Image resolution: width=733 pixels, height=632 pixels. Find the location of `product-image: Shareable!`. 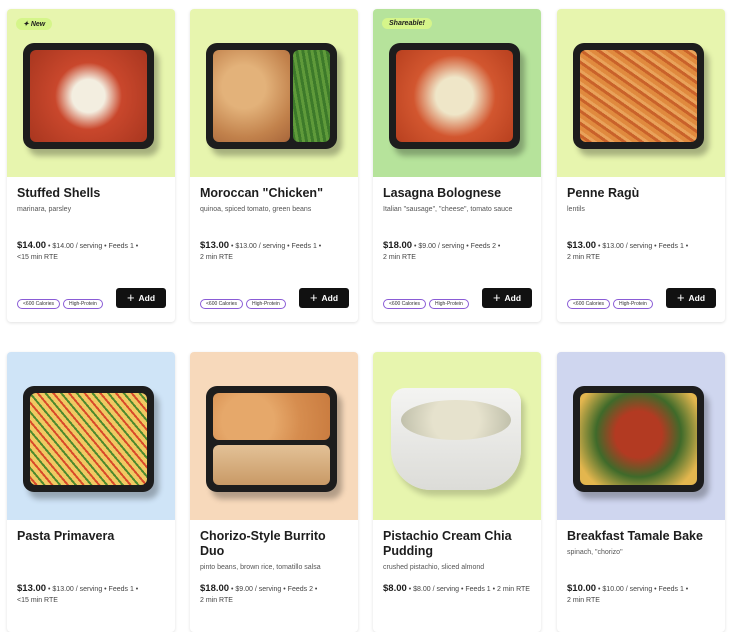

product-image: Shareable! is located at coordinates (457, 93).